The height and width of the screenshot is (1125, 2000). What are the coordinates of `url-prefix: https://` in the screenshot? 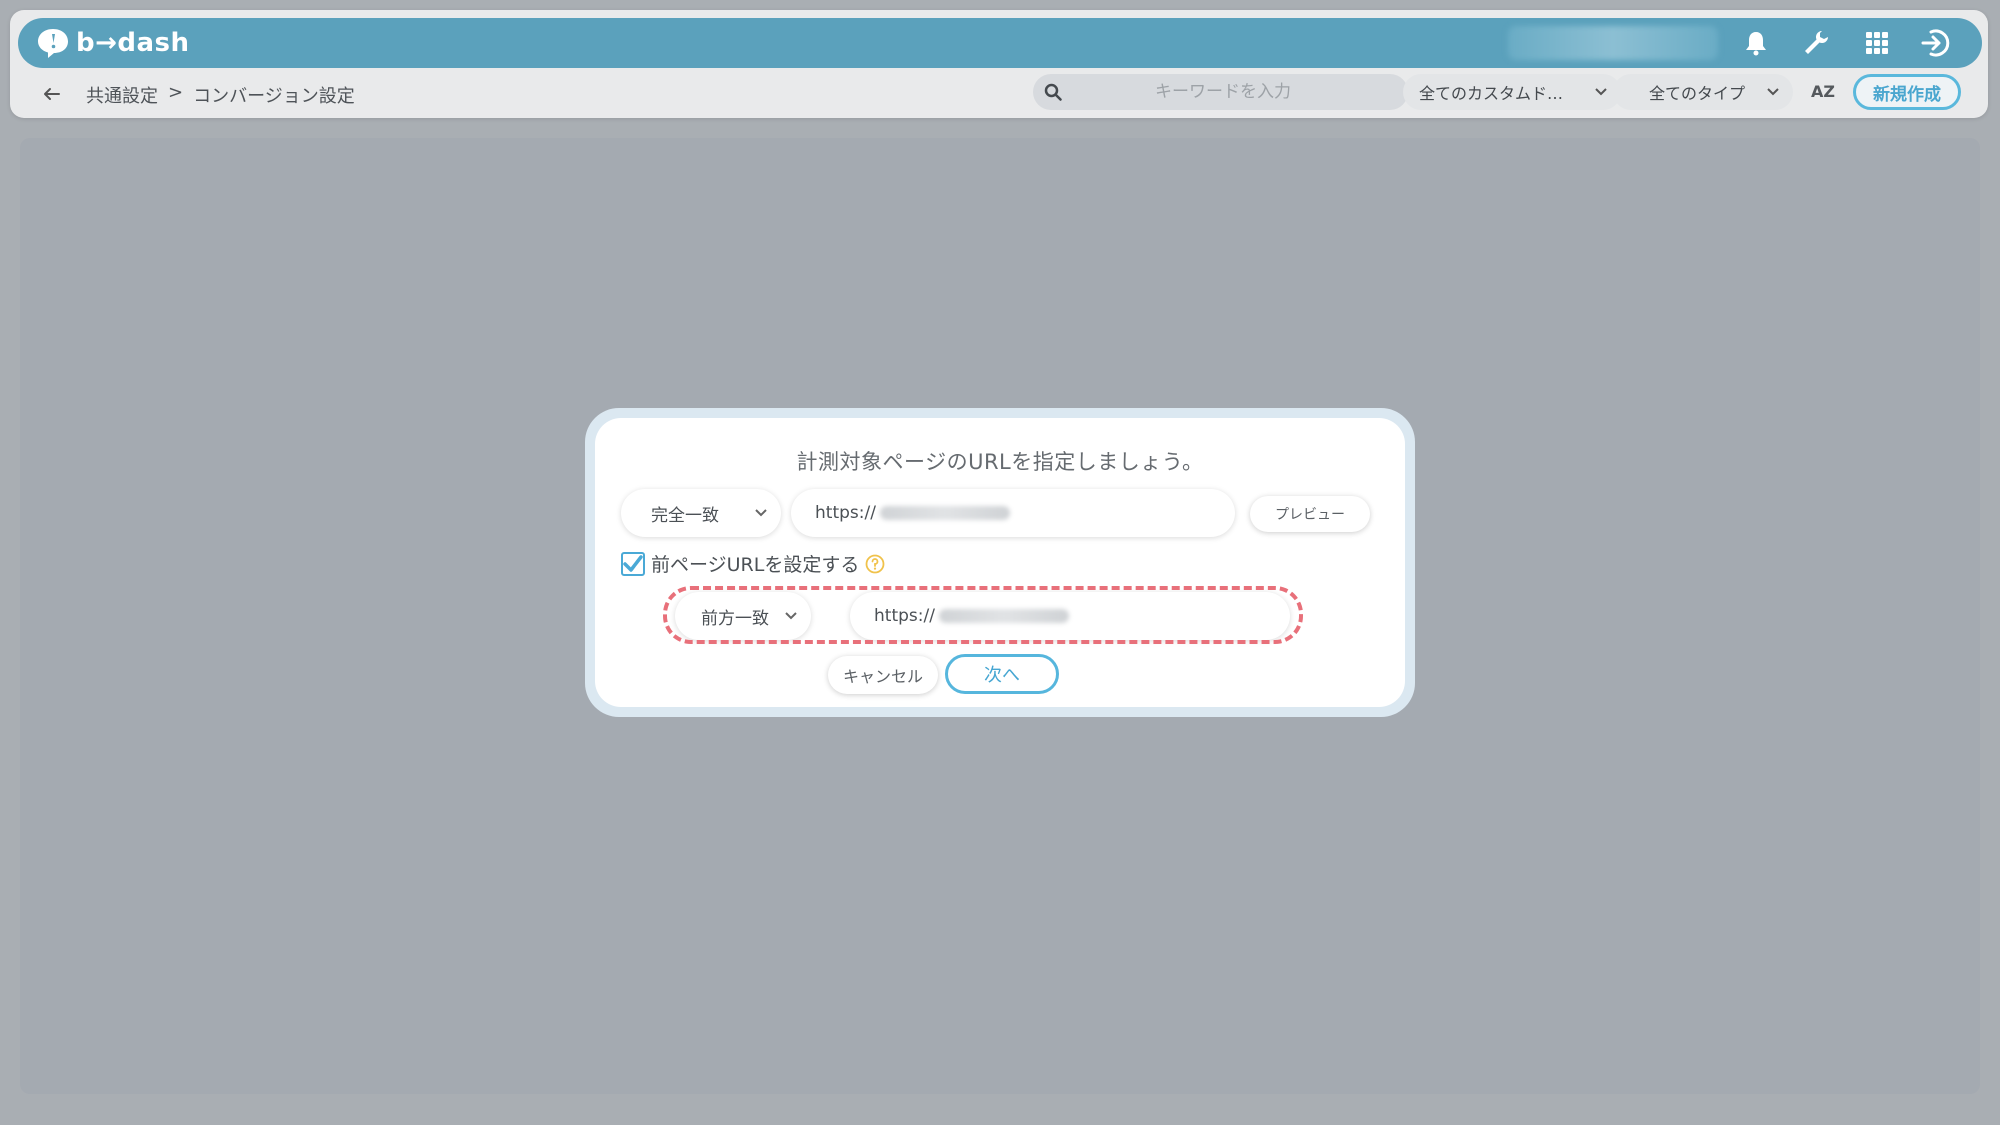 It's located at (845, 513).